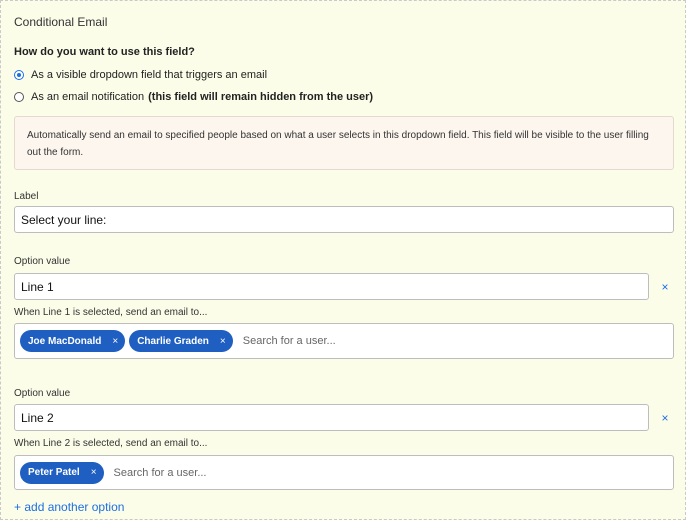 This screenshot has height=520, width=688. Describe the element at coordinates (65, 341) in the screenshot. I see `recipient-name: Joe MacDonald` at that location.